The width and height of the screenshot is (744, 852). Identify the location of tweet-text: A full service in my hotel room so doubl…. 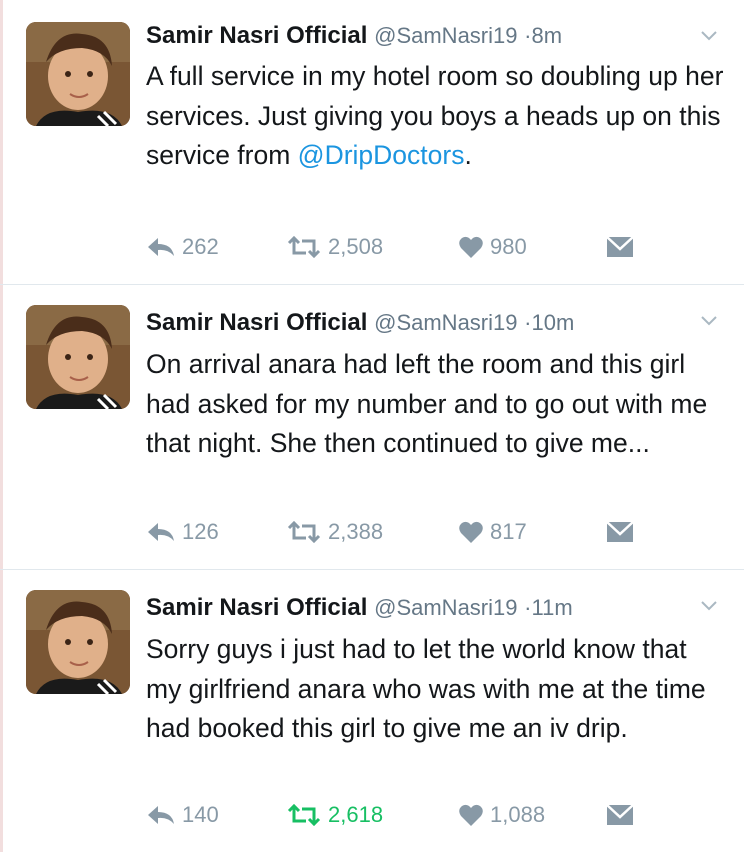
(436, 116).